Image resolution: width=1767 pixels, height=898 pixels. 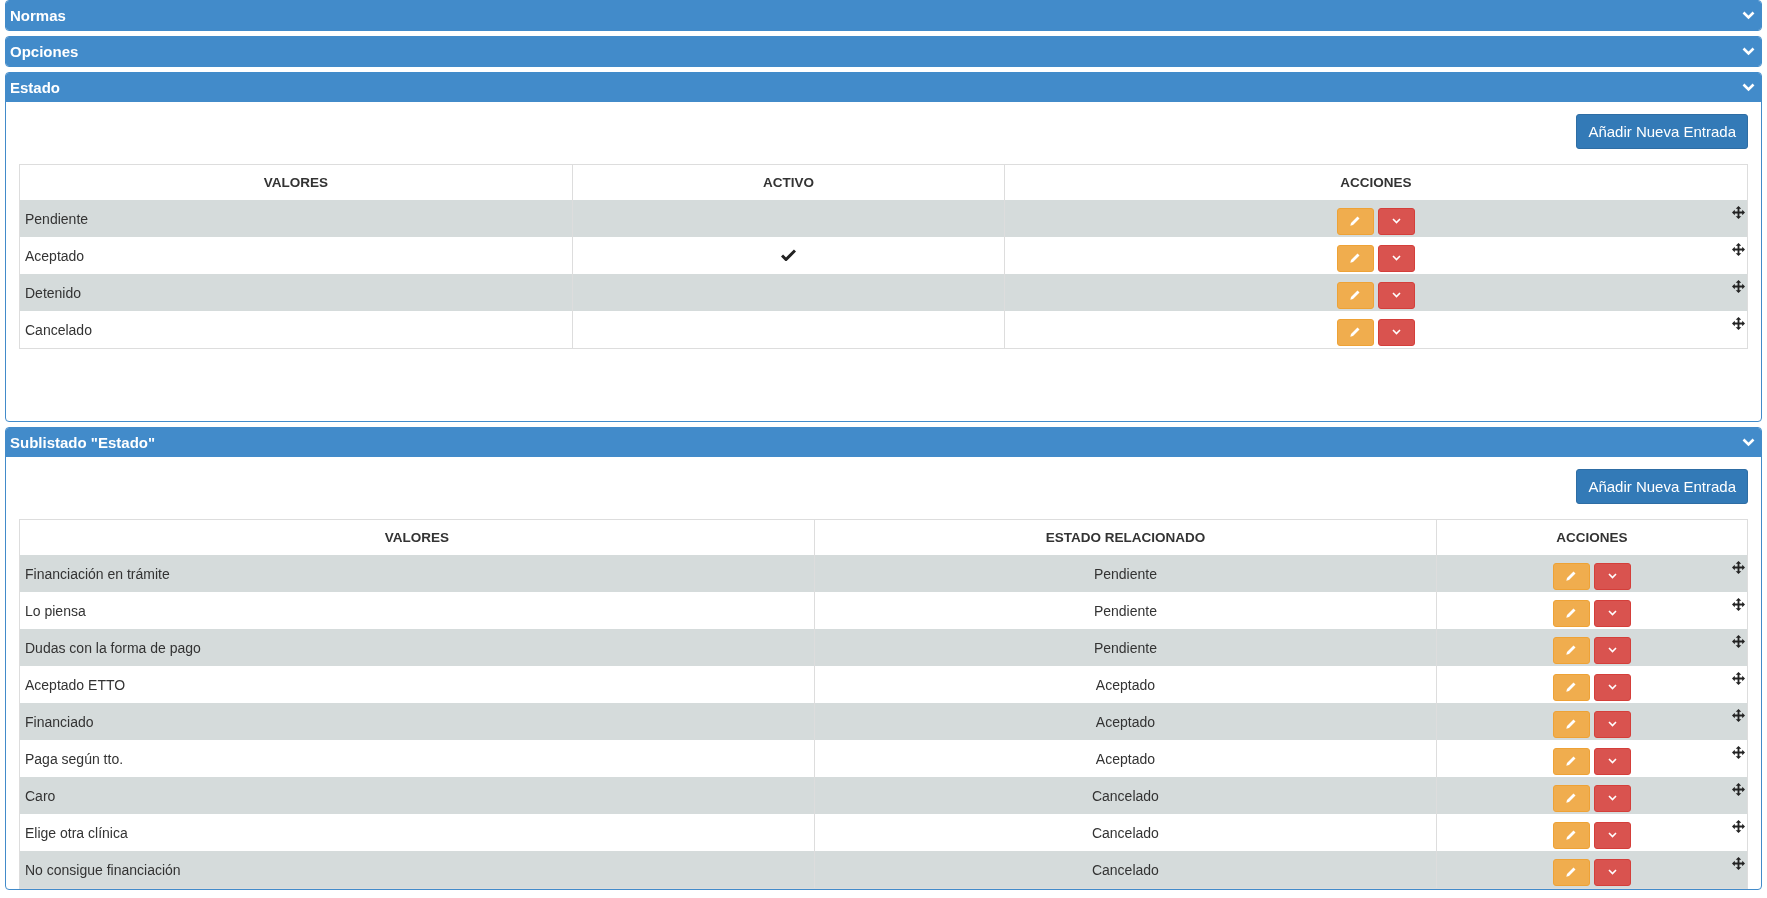 I want to click on panel-header: Estado, so click(x=883, y=87).